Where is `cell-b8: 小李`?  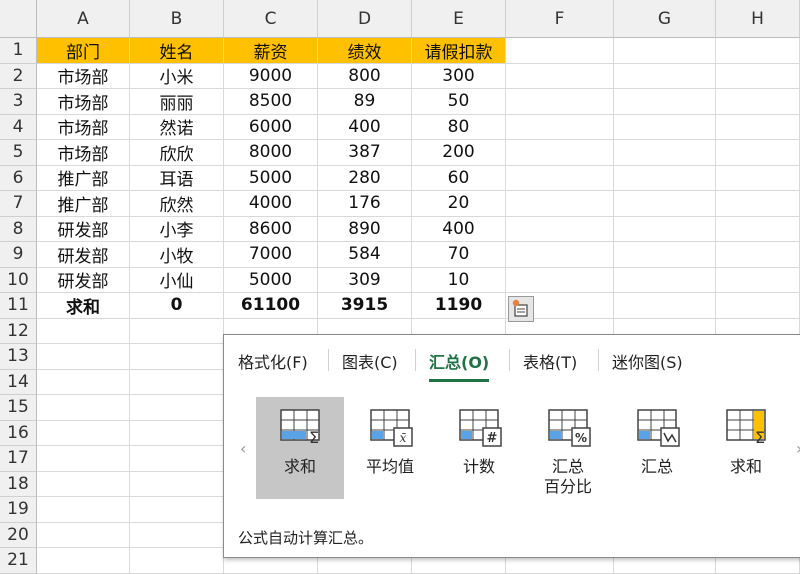
cell-b8: 小李 is located at coordinates (177, 229).